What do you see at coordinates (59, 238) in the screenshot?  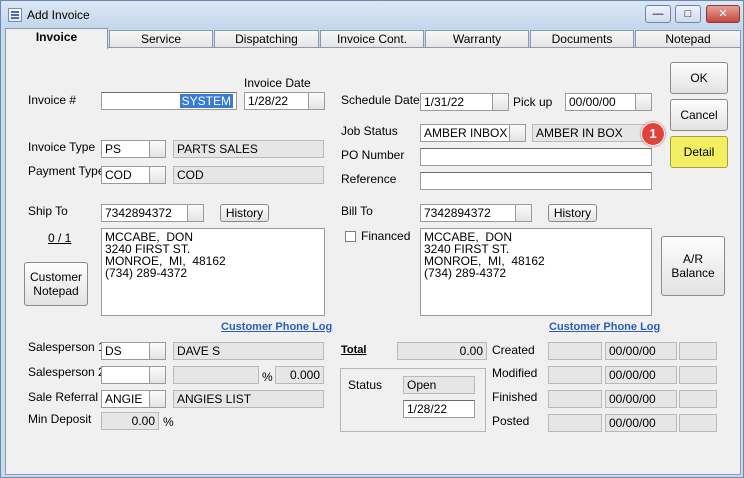 I see `ship-address-counter: 0 / 1` at bounding box center [59, 238].